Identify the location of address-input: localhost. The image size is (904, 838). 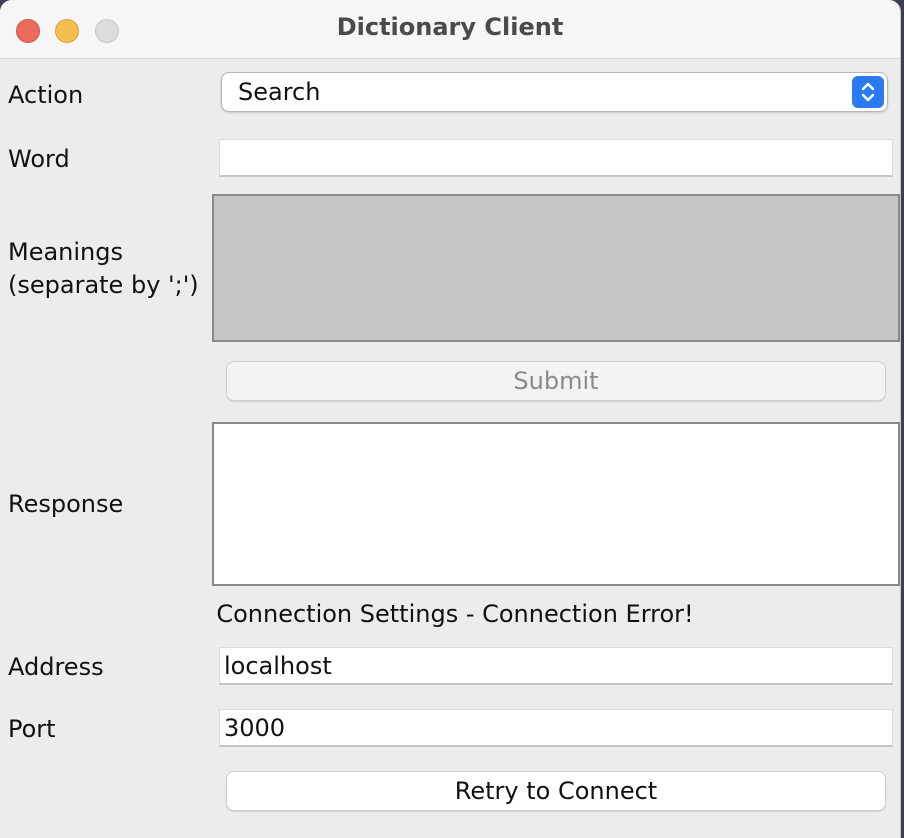
(556, 666).